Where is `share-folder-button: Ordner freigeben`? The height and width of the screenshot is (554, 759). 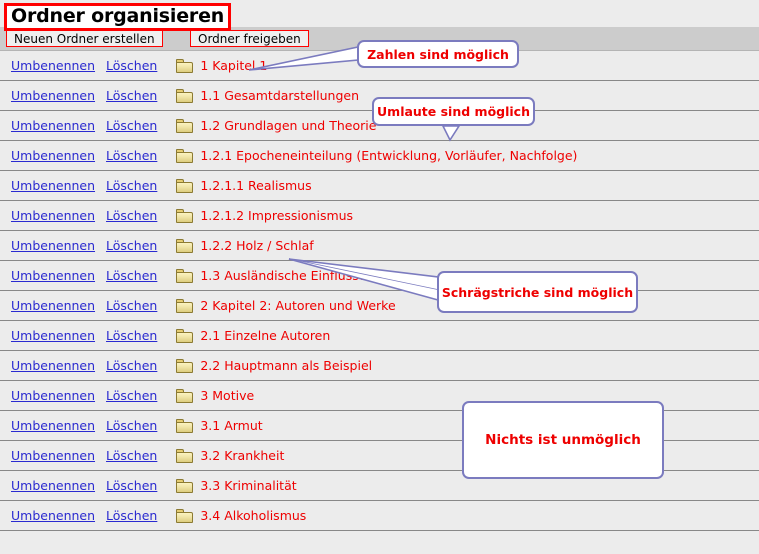
share-folder-button: Ordner freigeben is located at coordinates (249, 38).